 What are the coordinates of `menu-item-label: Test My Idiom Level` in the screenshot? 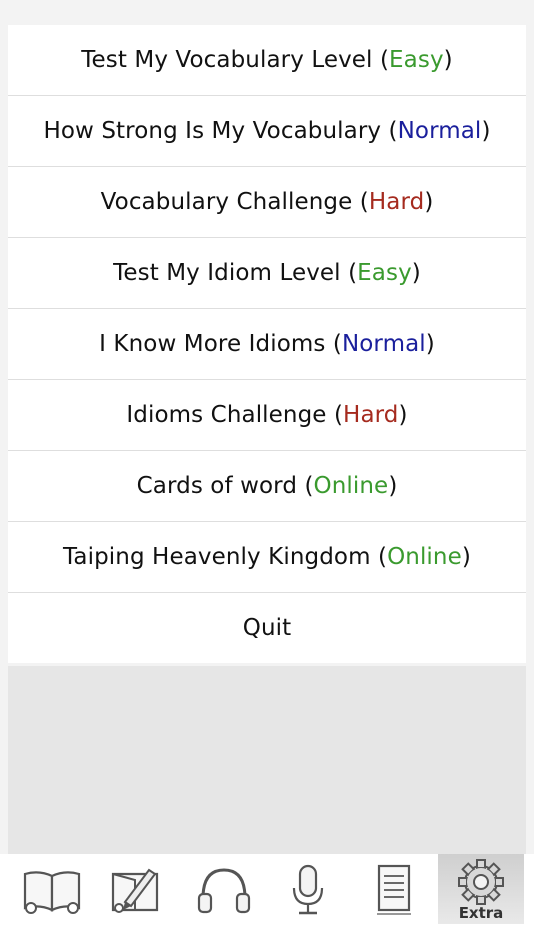 It's located at (227, 273).